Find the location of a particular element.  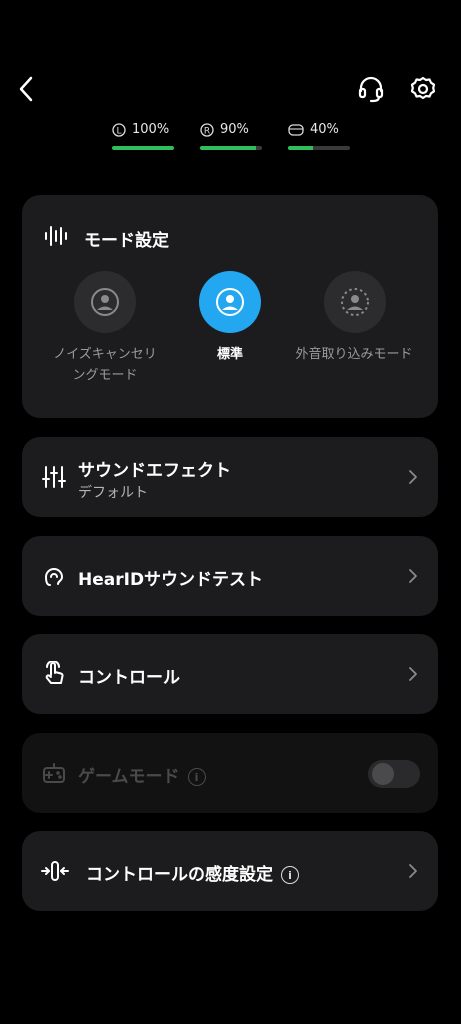

battery-case-value: 40% is located at coordinates (324, 129).